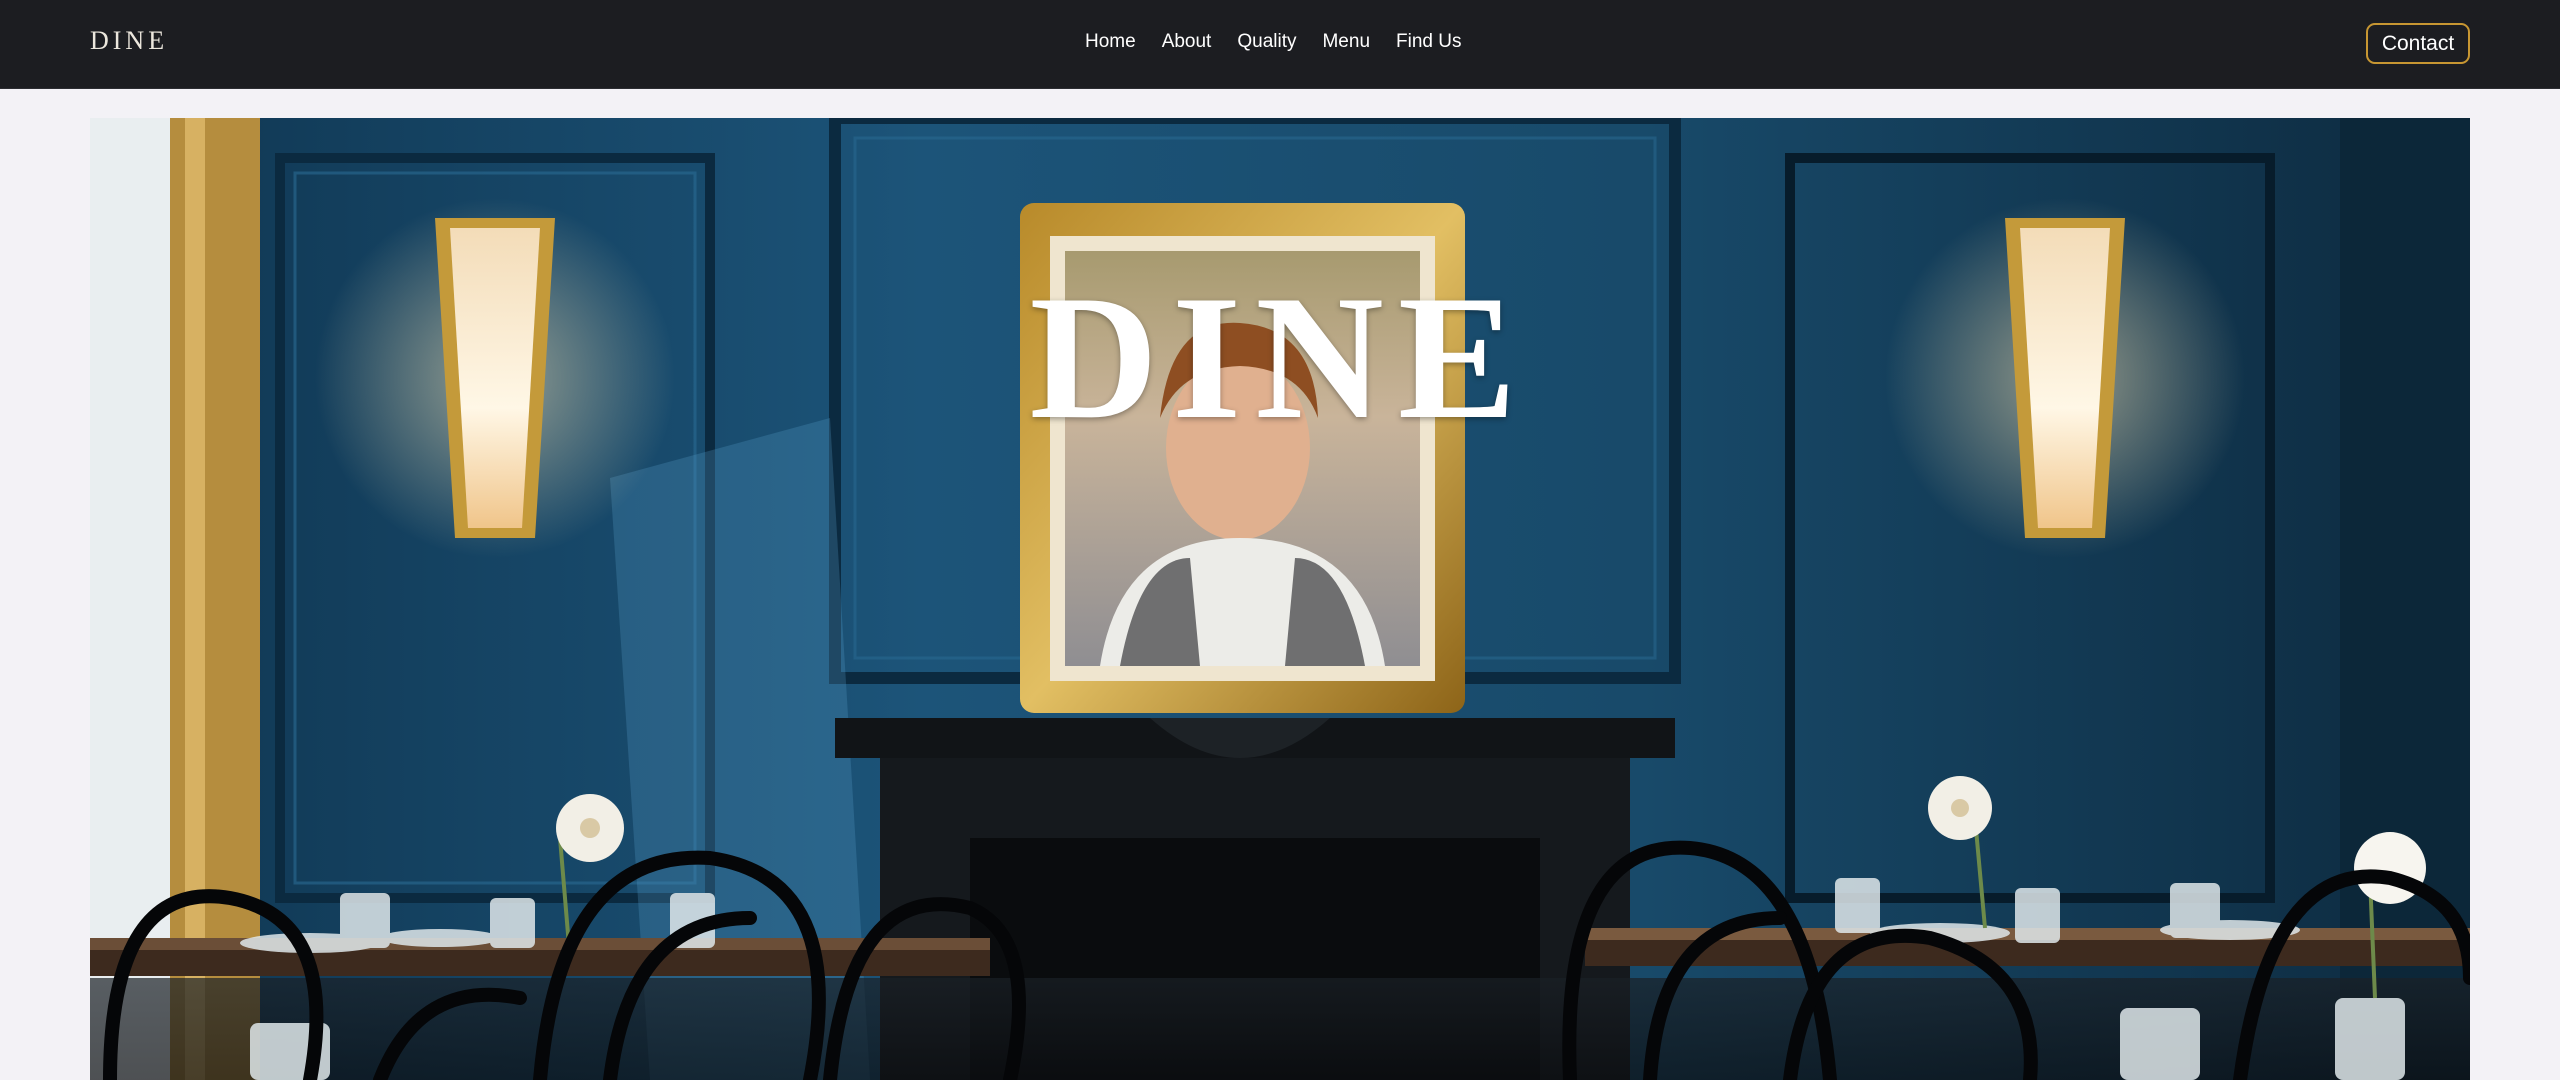 The image size is (2560, 1080). Describe the element at coordinates (1110, 42) in the screenshot. I see `nav-link-home: Home` at that location.